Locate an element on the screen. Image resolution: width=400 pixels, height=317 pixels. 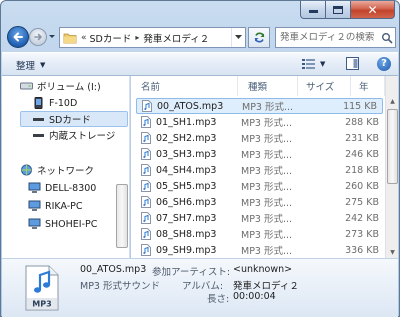
details-length-label: 長さ: is located at coordinates (218, 299).